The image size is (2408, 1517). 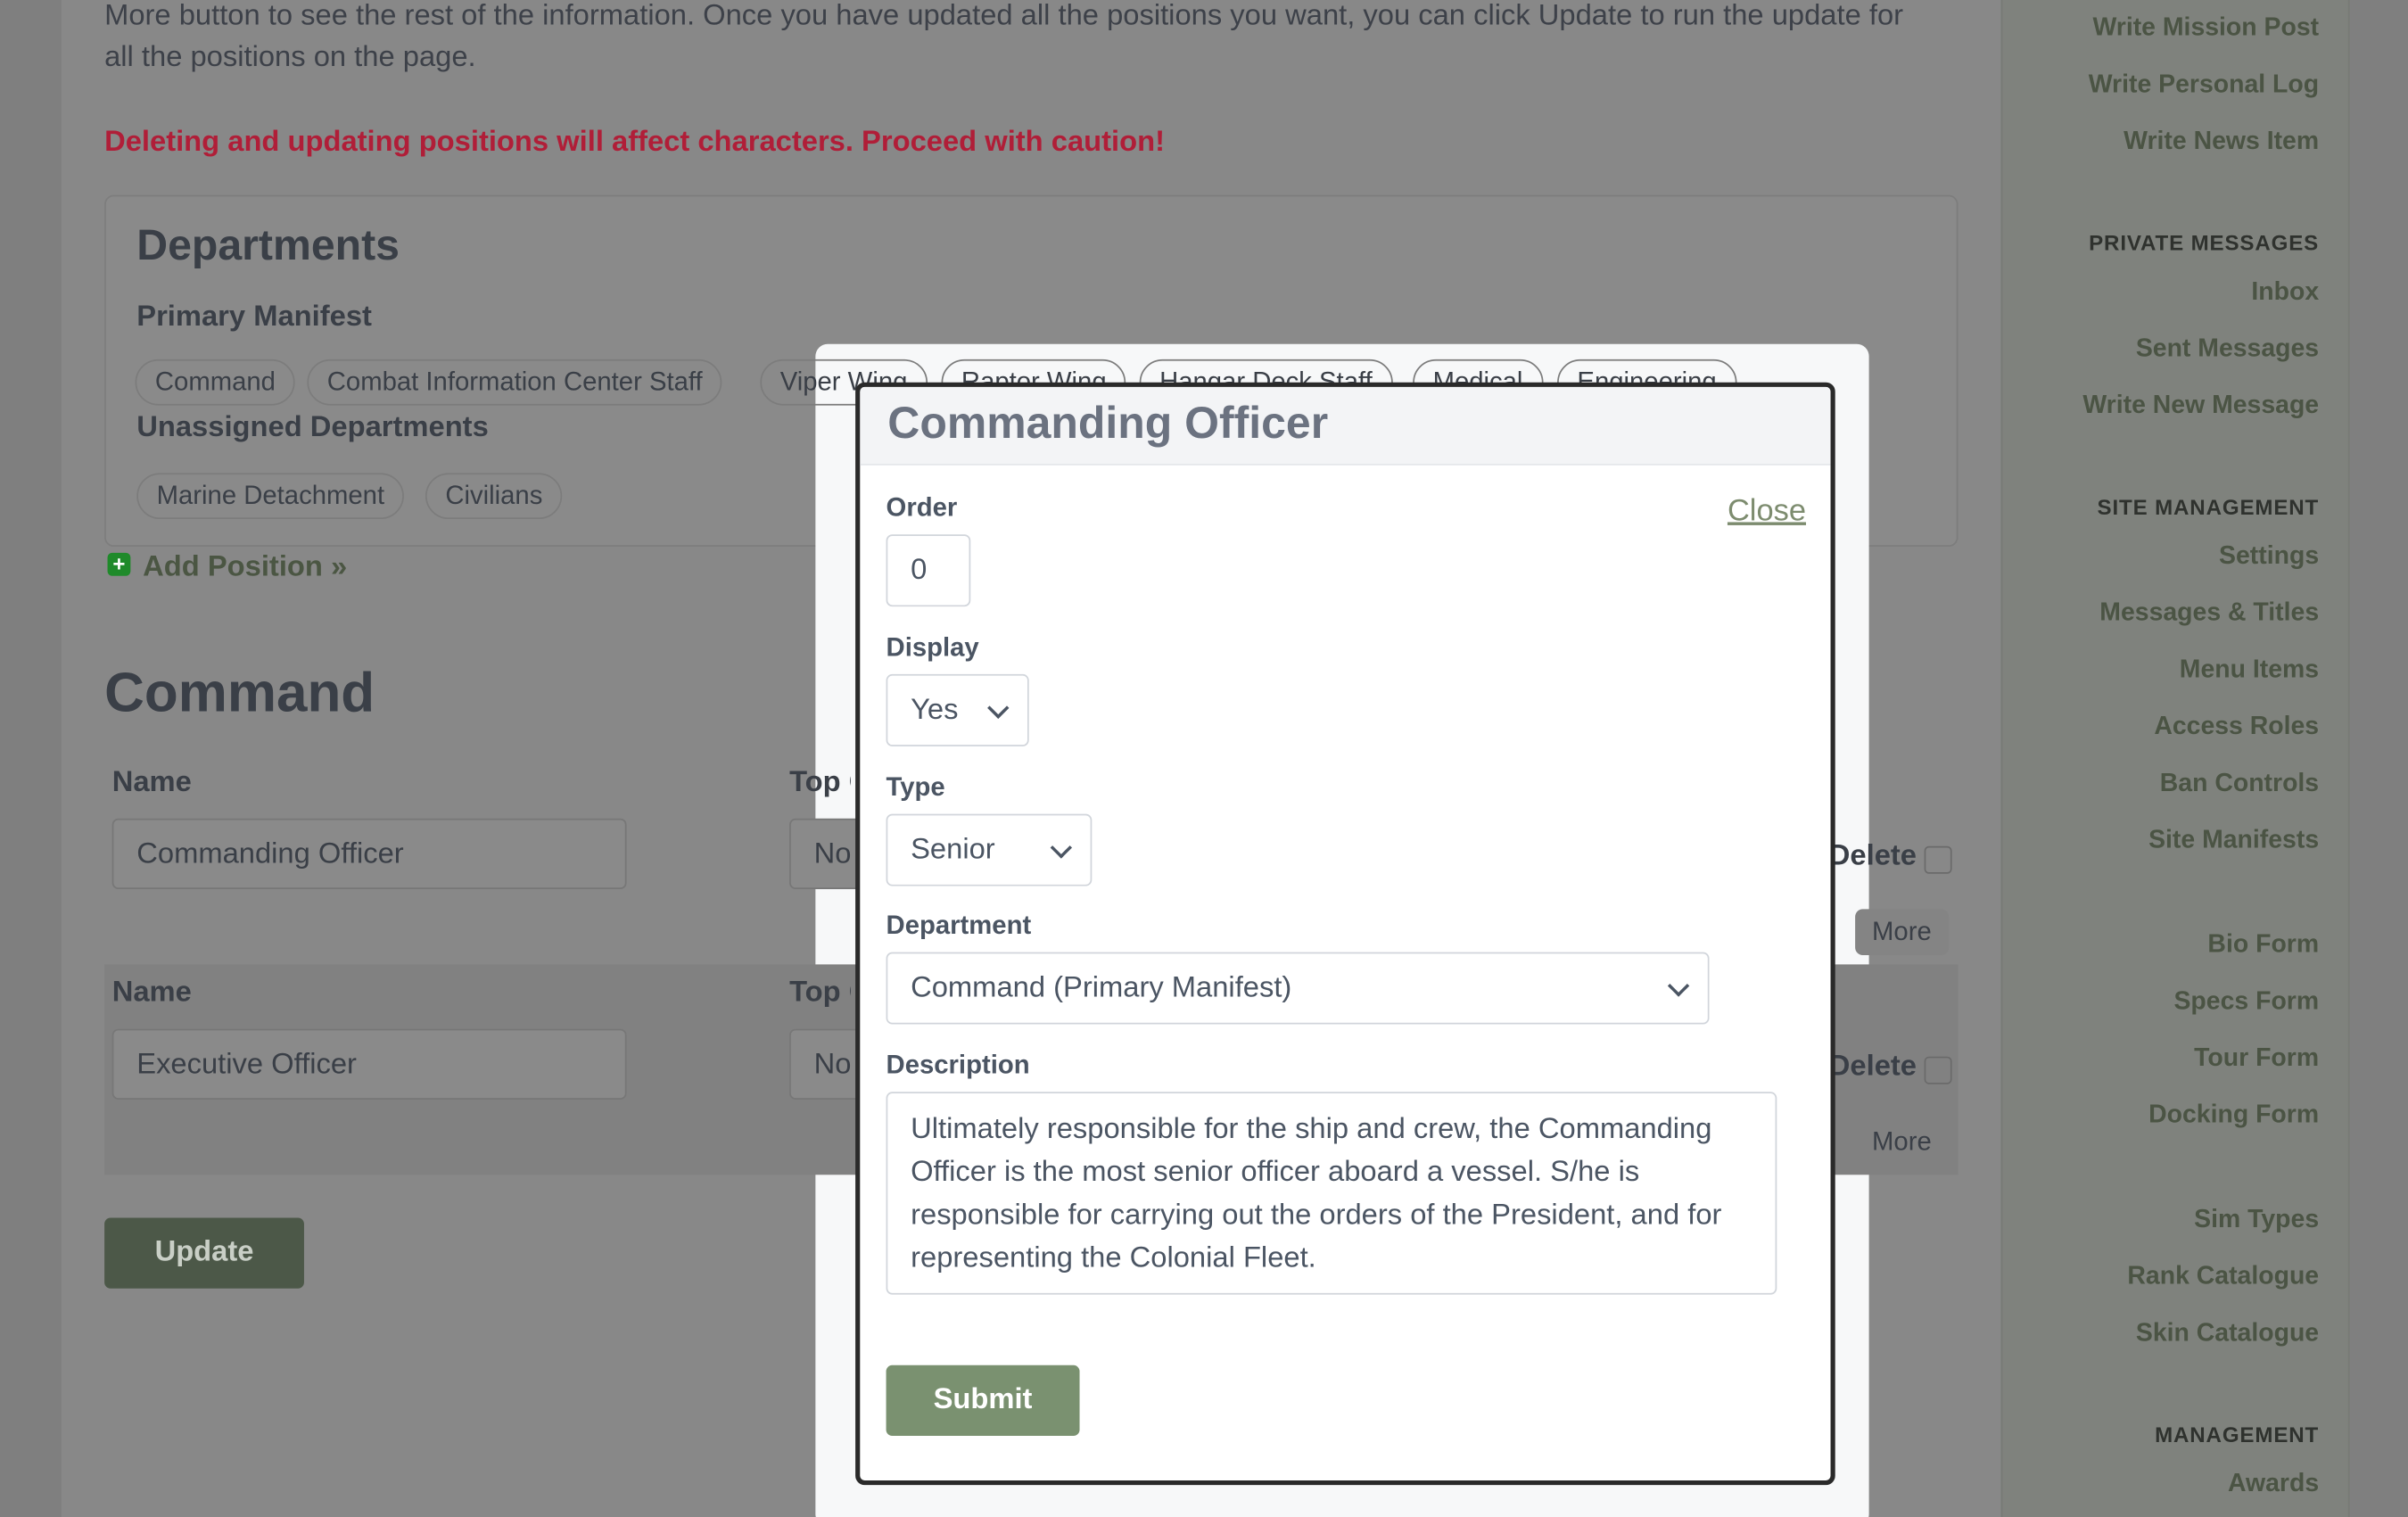 What do you see at coordinates (928, 570) in the screenshot?
I see `order-input: 0` at bounding box center [928, 570].